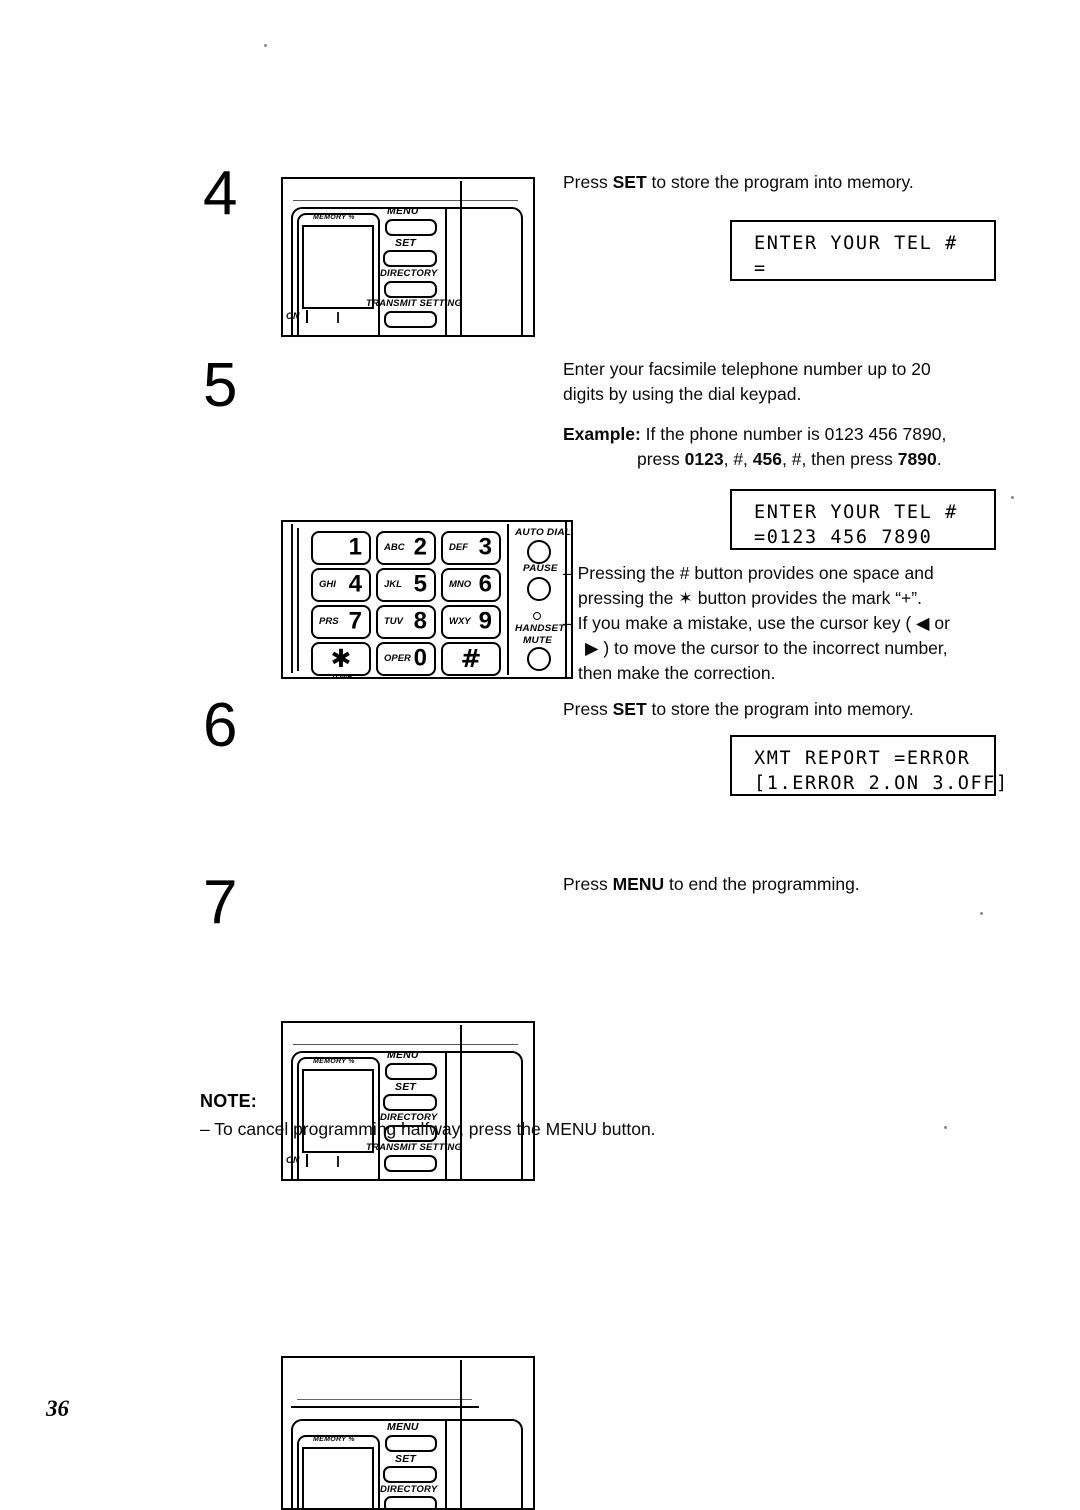 This screenshot has height=1510, width=1080. Describe the element at coordinates (394, 547) in the screenshot. I see `keypad-alpha-2: ABC` at that location.